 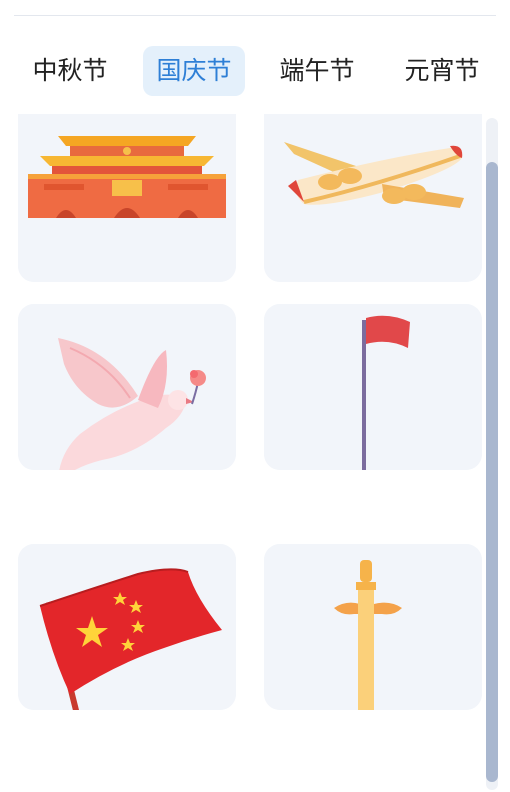 I want to click on tiananmen-gate-icon, so click(x=127, y=198).